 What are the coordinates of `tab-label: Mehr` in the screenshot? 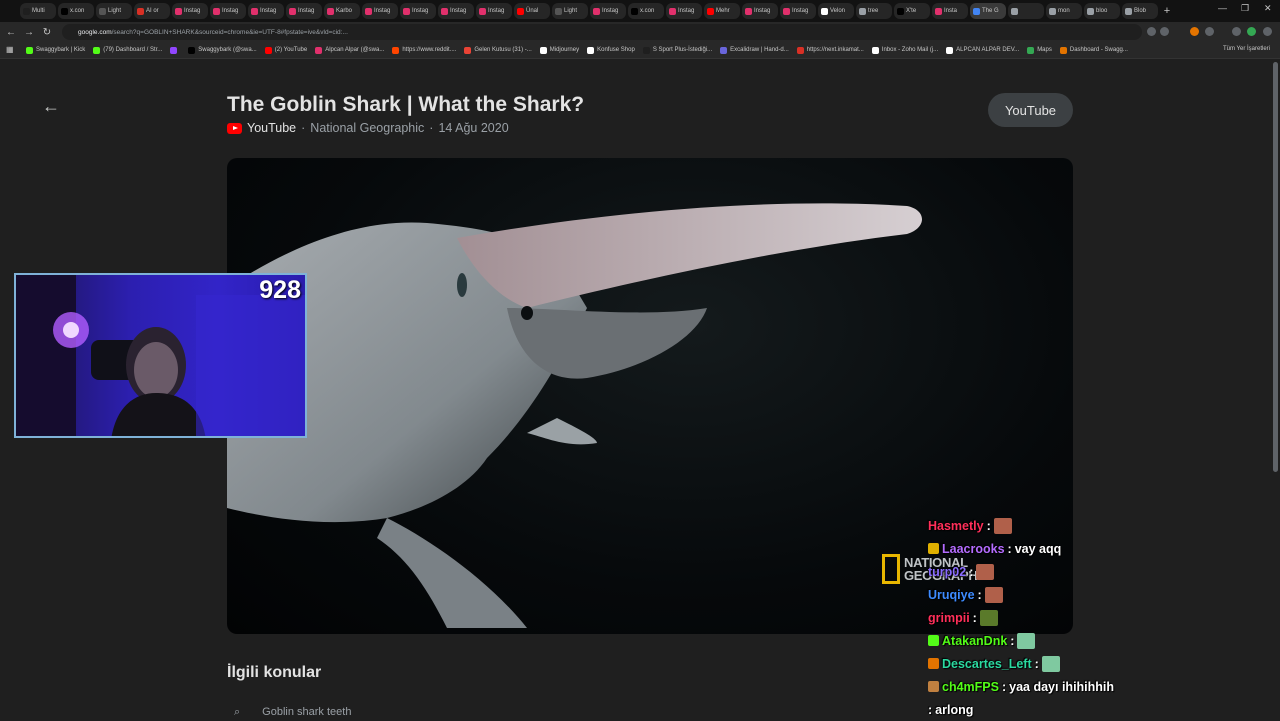 It's located at (723, 11).